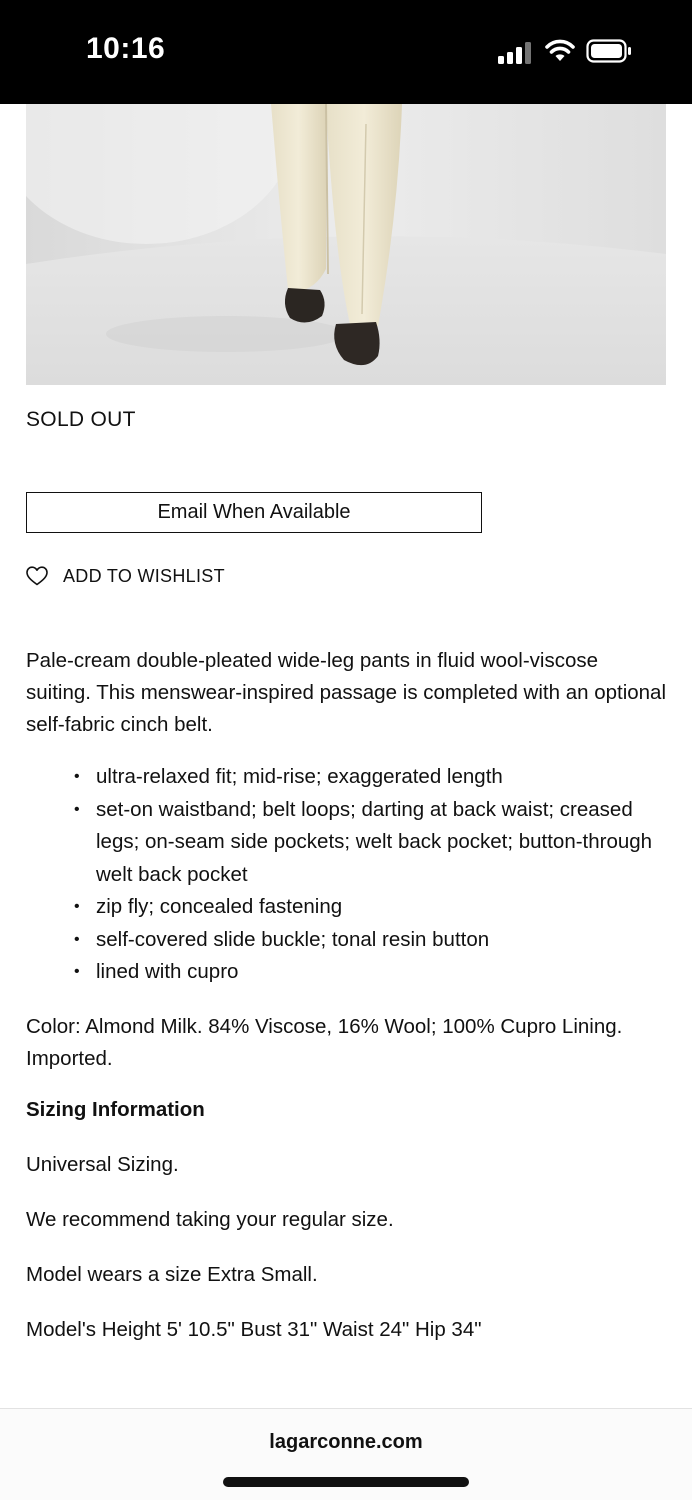 This screenshot has width=692, height=1500. What do you see at coordinates (126, 48) in the screenshot?
I see `status-time: 10:16` at bounding box center [126, 48].